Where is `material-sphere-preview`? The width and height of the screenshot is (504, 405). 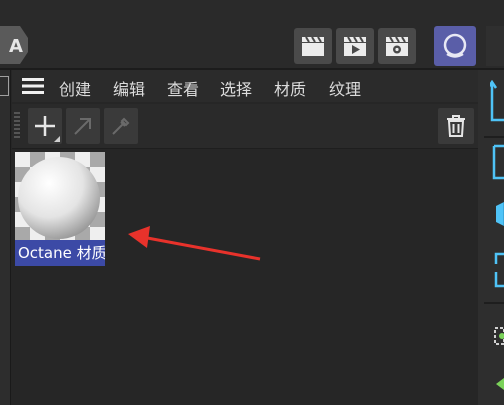
material-sphere-preview is located at coordinates (59, 198).